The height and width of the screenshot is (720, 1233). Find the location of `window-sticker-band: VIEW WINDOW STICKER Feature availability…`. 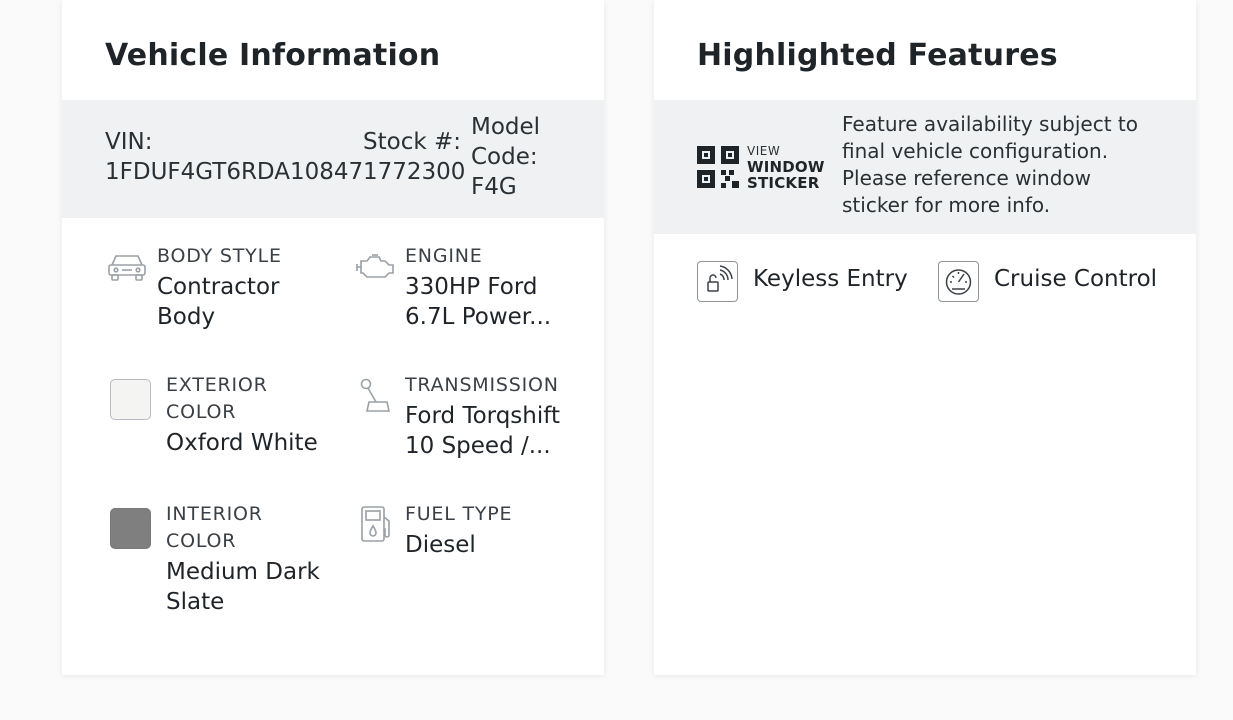

window-sticker-band: VIEW WINDOW STICKER Feature availability… is located at coordinates (925, 167).